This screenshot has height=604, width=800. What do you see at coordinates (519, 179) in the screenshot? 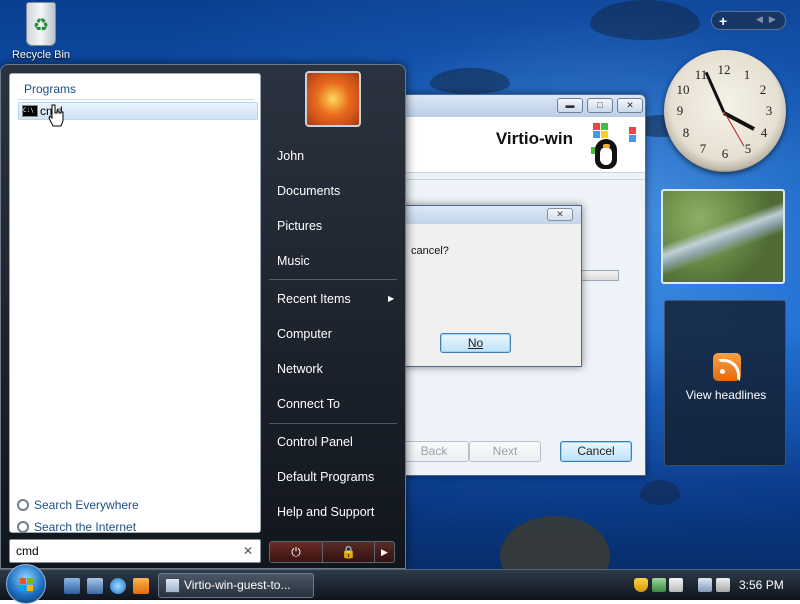
I see `installer-divider` at bounding box center [519, 179].